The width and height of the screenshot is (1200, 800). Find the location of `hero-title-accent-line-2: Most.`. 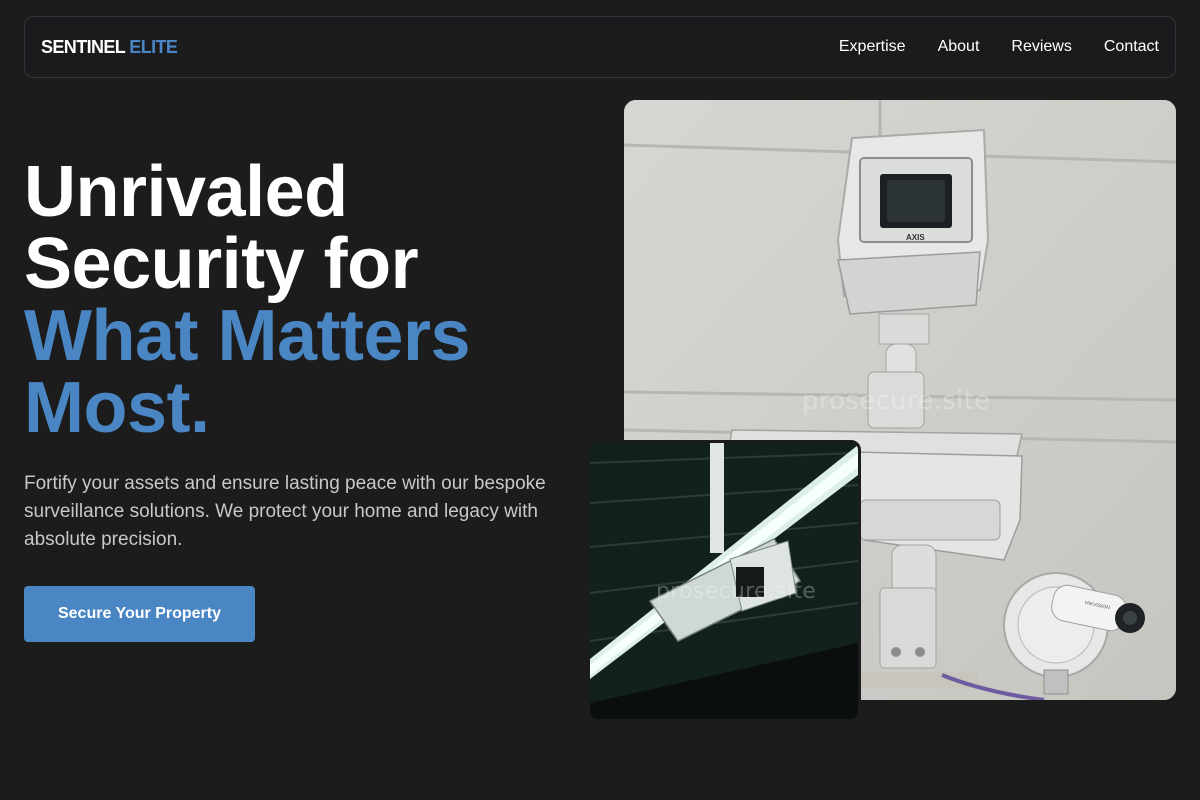

hero-title-accent-line-2: Most. is located at coordinates (117, 408).